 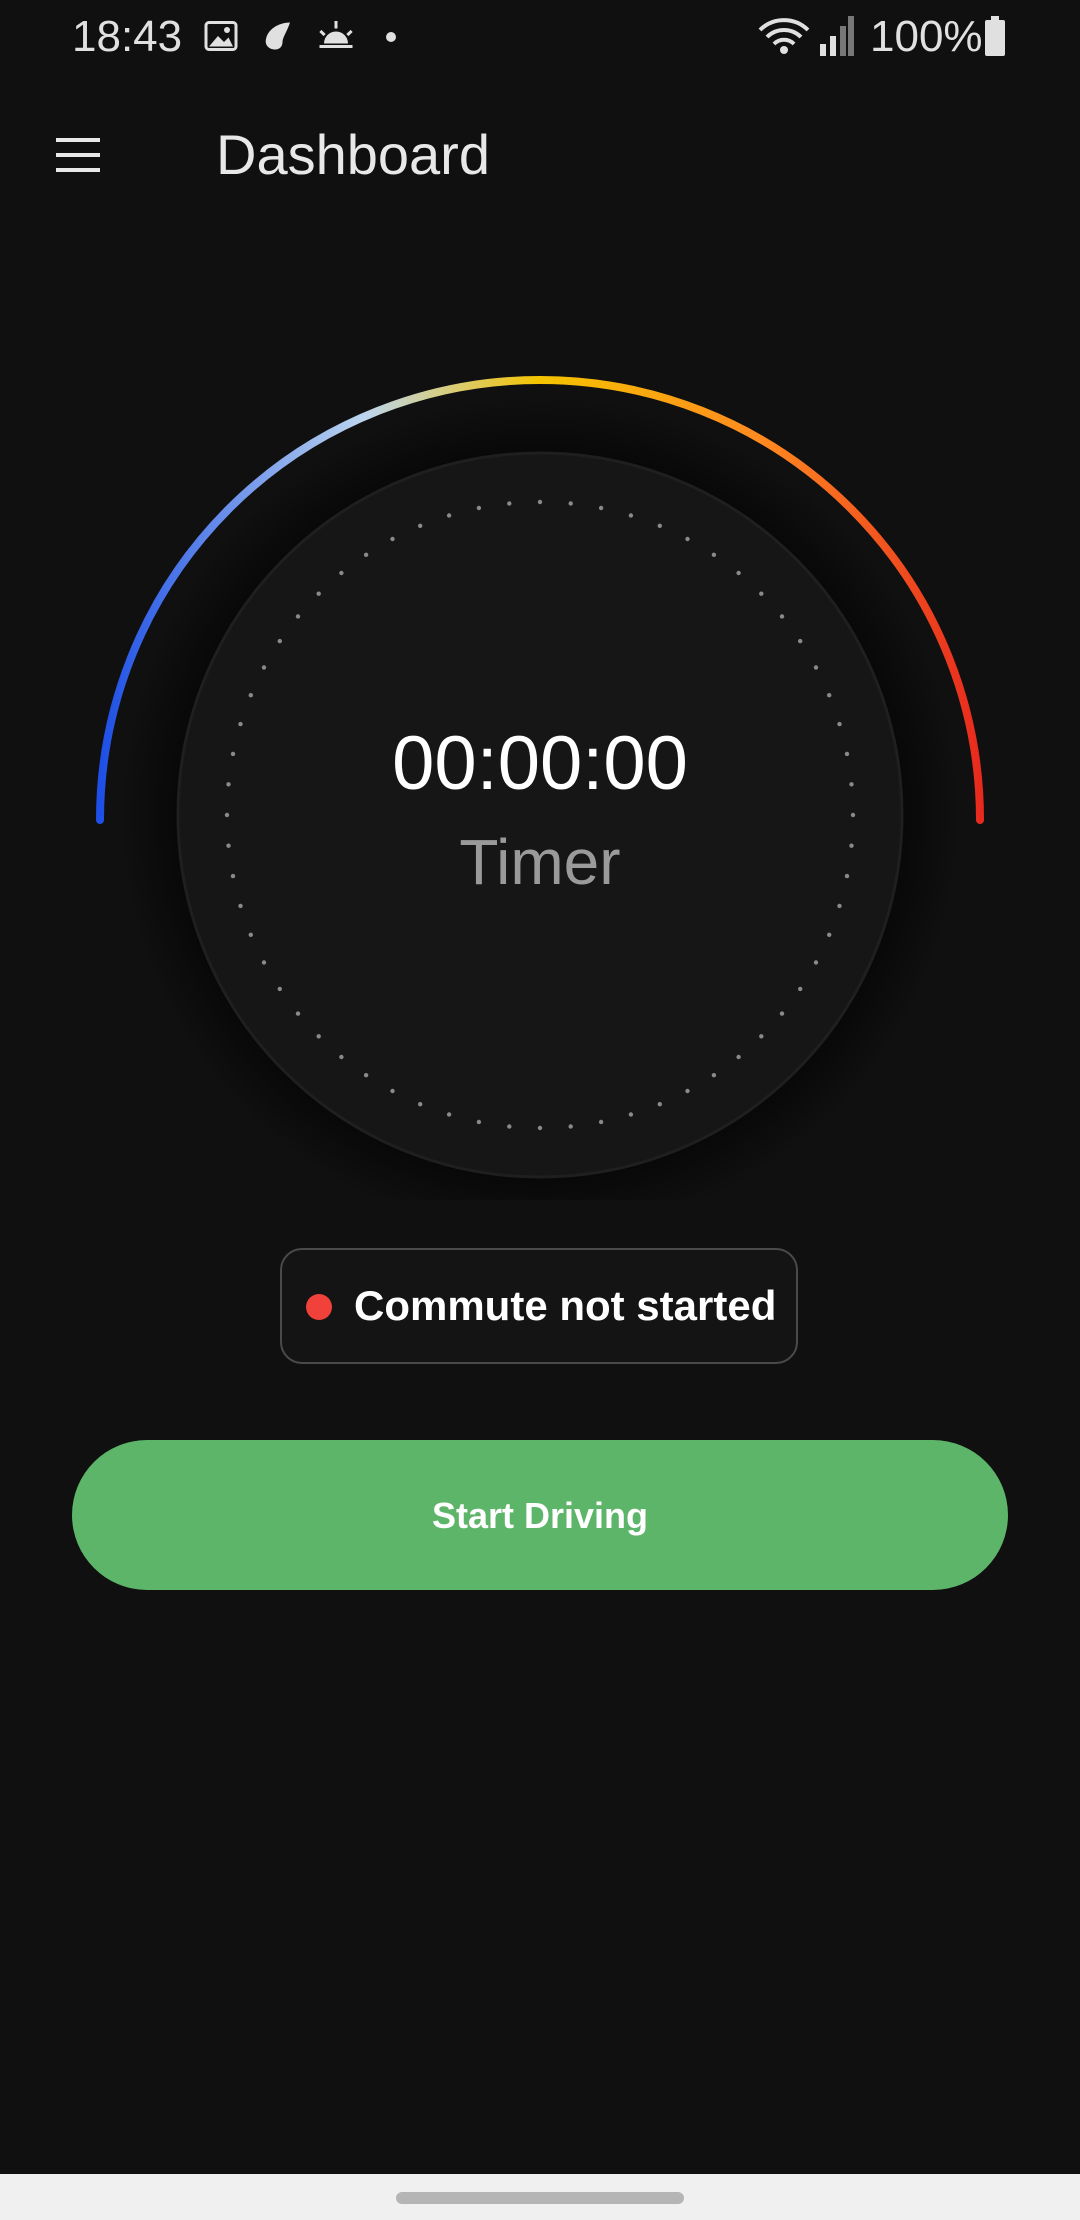 What do you see at coordinates (540, 763) in the screenshot?
I see `timer-value: 00:00:00` at bounding box center [540, 763].